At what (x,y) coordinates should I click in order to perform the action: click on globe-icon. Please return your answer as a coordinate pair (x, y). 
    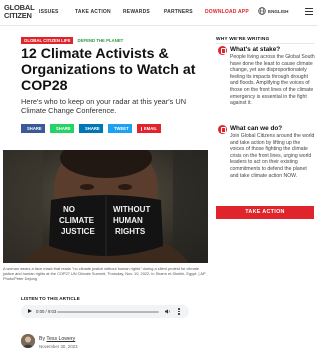
    Looking at the image, I should click on (262, 11).